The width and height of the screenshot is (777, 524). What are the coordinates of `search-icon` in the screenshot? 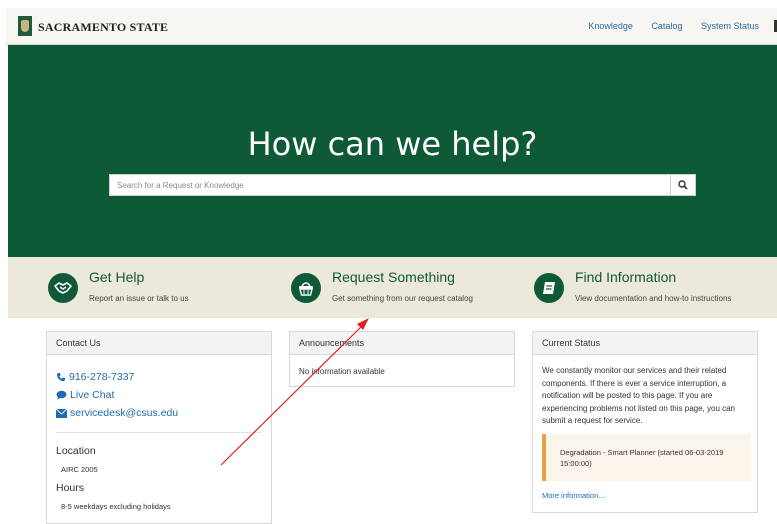 It's located at (683, 185).